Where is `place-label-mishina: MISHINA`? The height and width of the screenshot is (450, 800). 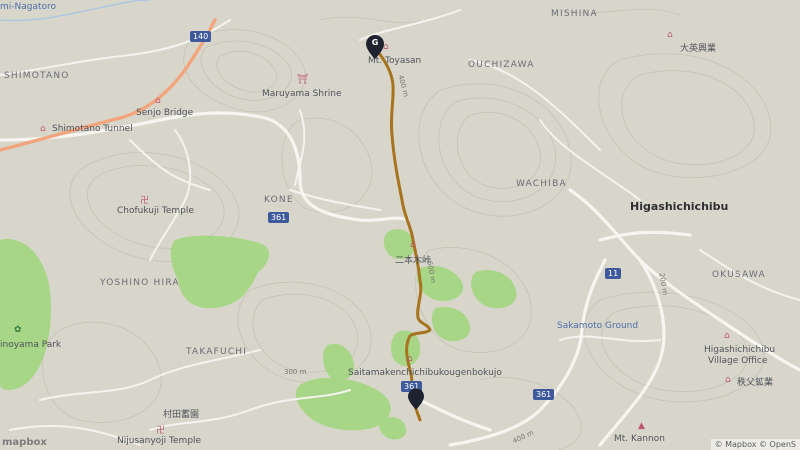
place-label-mishina: MISHINA is located at coordinates (574, 14).